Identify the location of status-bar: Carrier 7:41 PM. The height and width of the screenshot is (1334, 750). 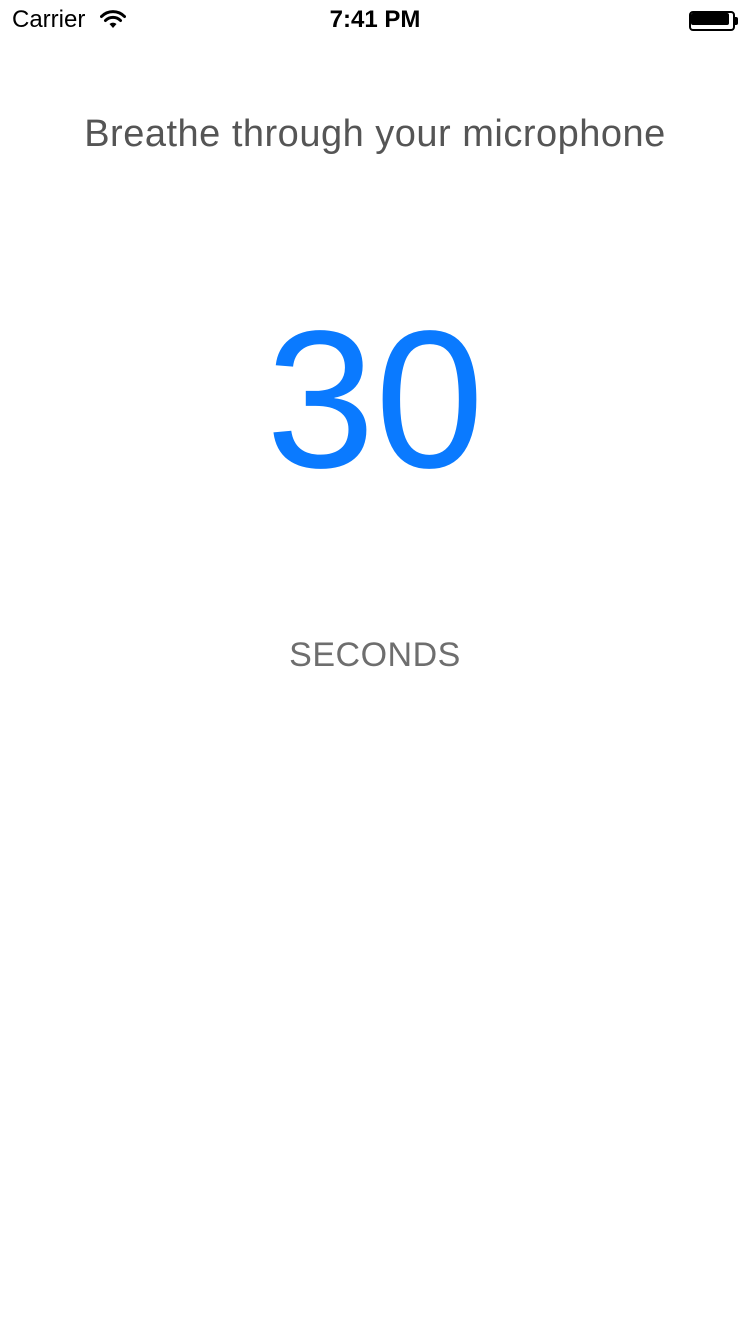
(375, 20).